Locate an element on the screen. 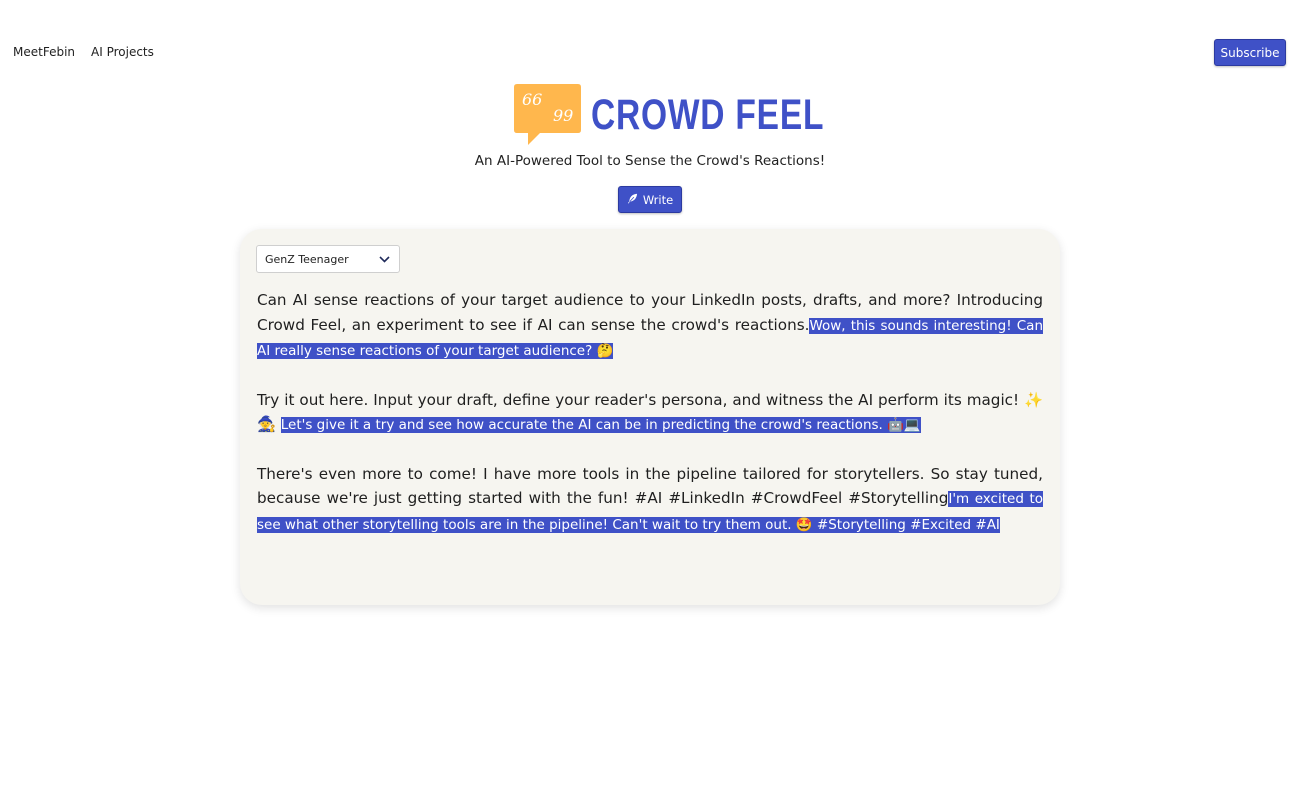 Image resolution: width=1300 pixels, height=788 pixels. brand-logo: 66 99 CROWD FEEL is located at coordinates (702, 114).